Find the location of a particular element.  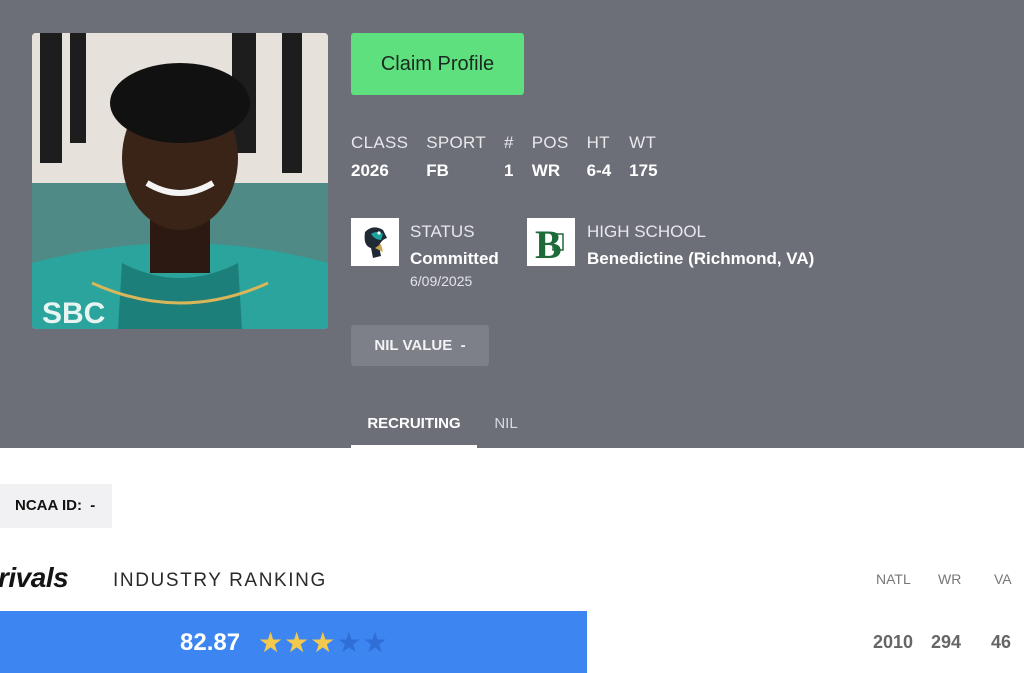

stat-value: 175 is located at coordinates (643, 170).